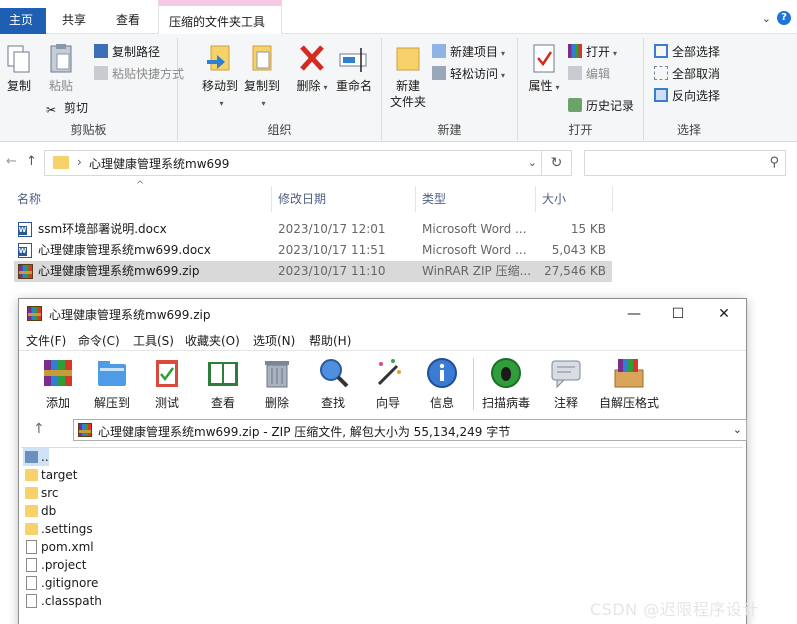 Image resolution: width=797 pixels, height=624 pixels. I want to click on move-to-icon, so click(218, 58).